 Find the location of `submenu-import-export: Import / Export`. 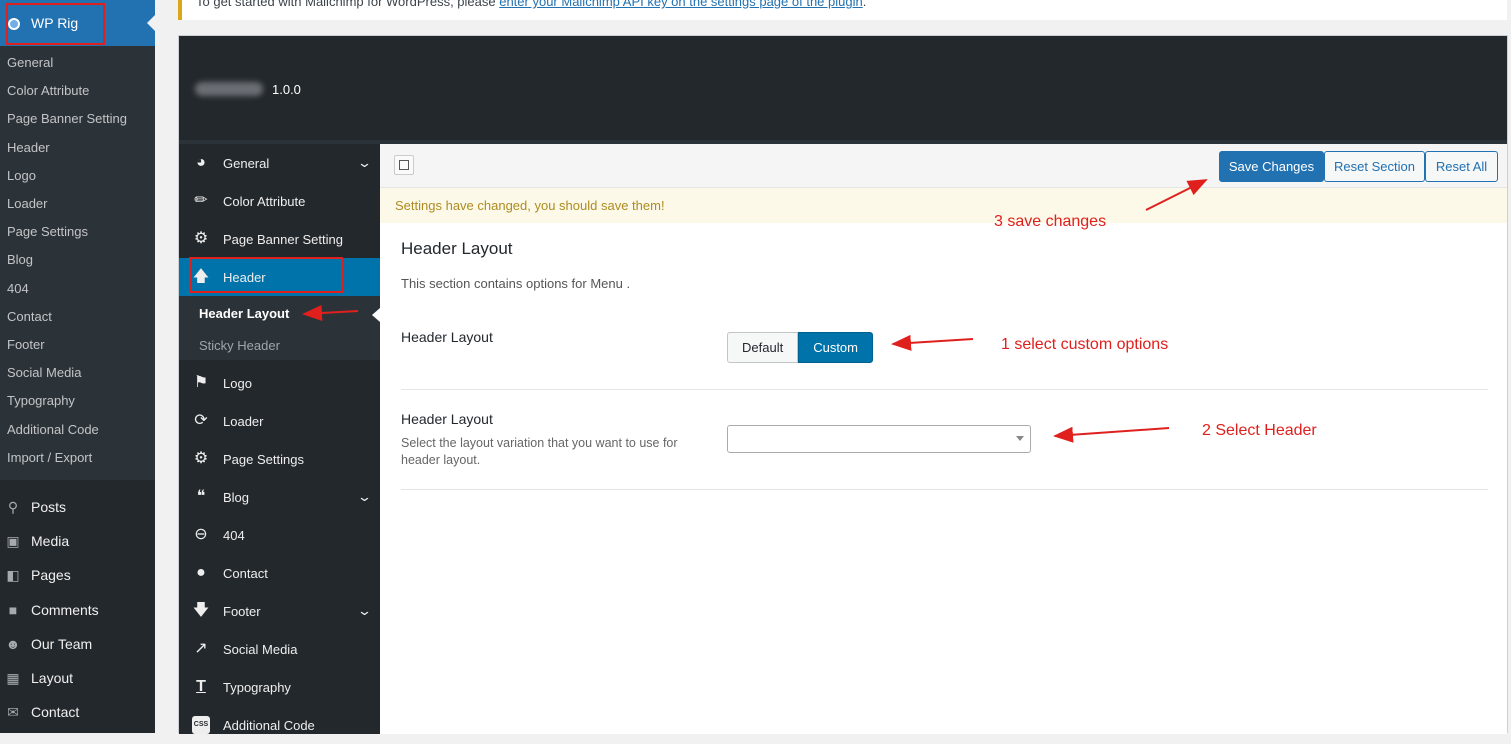

submenu-import-export: Import / Export is located at coordinates (49, 457).